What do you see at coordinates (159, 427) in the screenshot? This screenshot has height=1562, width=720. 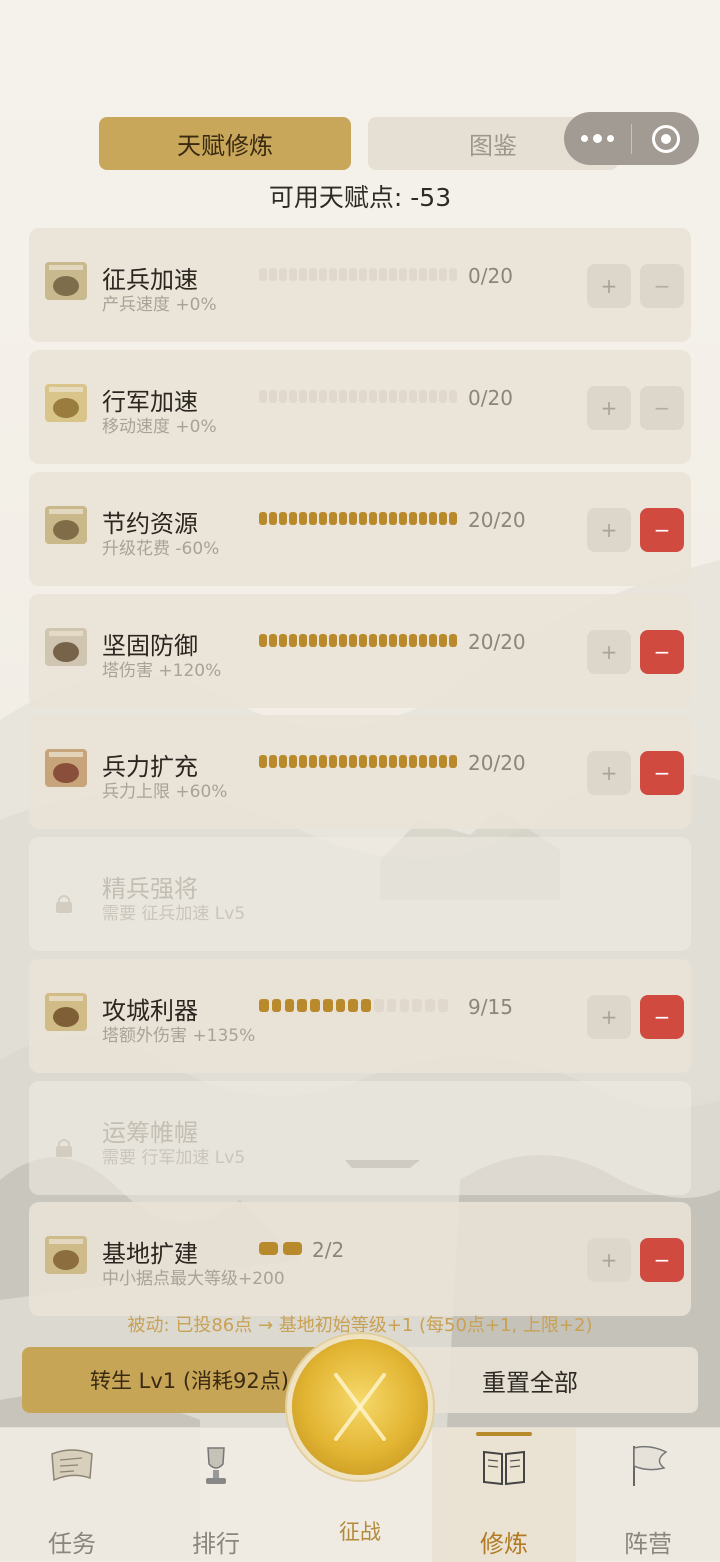 I see `talent-desc: 移动速度 +0%` at bounding box center [159, 427].